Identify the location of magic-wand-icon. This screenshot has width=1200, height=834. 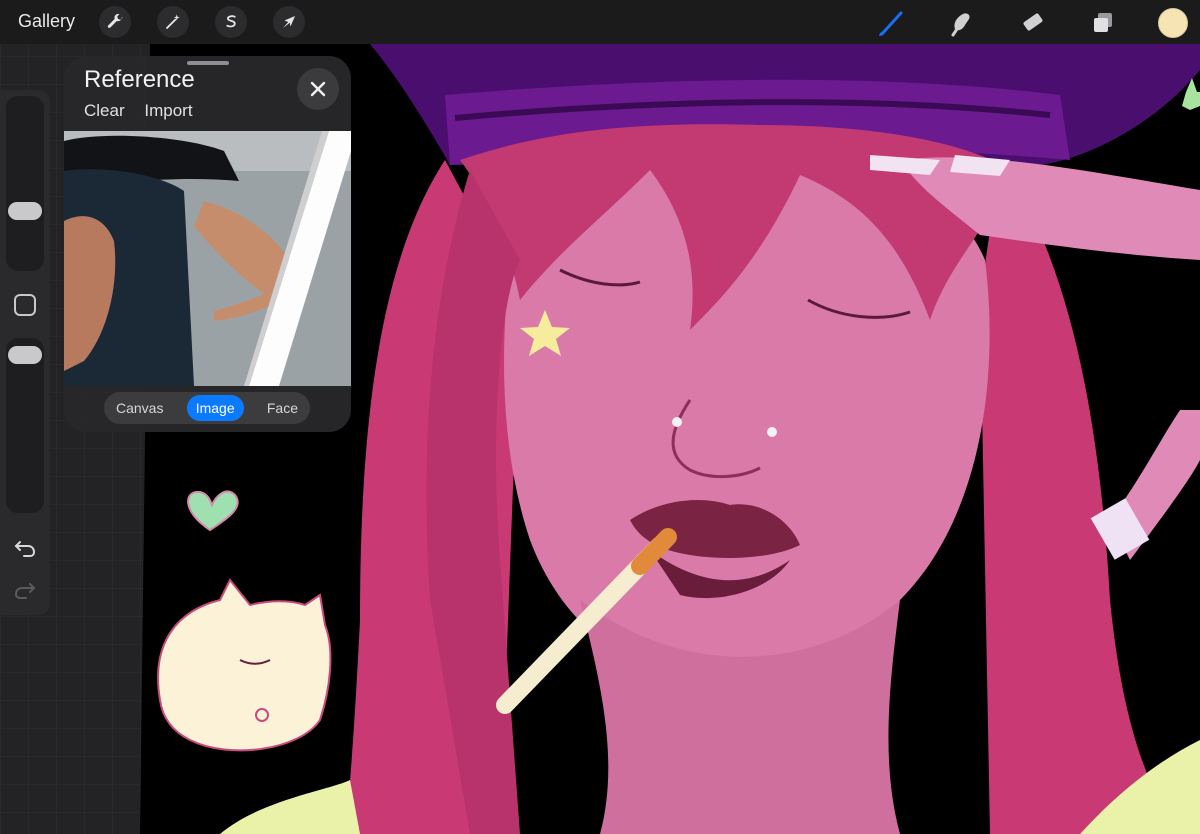
(173, 21).